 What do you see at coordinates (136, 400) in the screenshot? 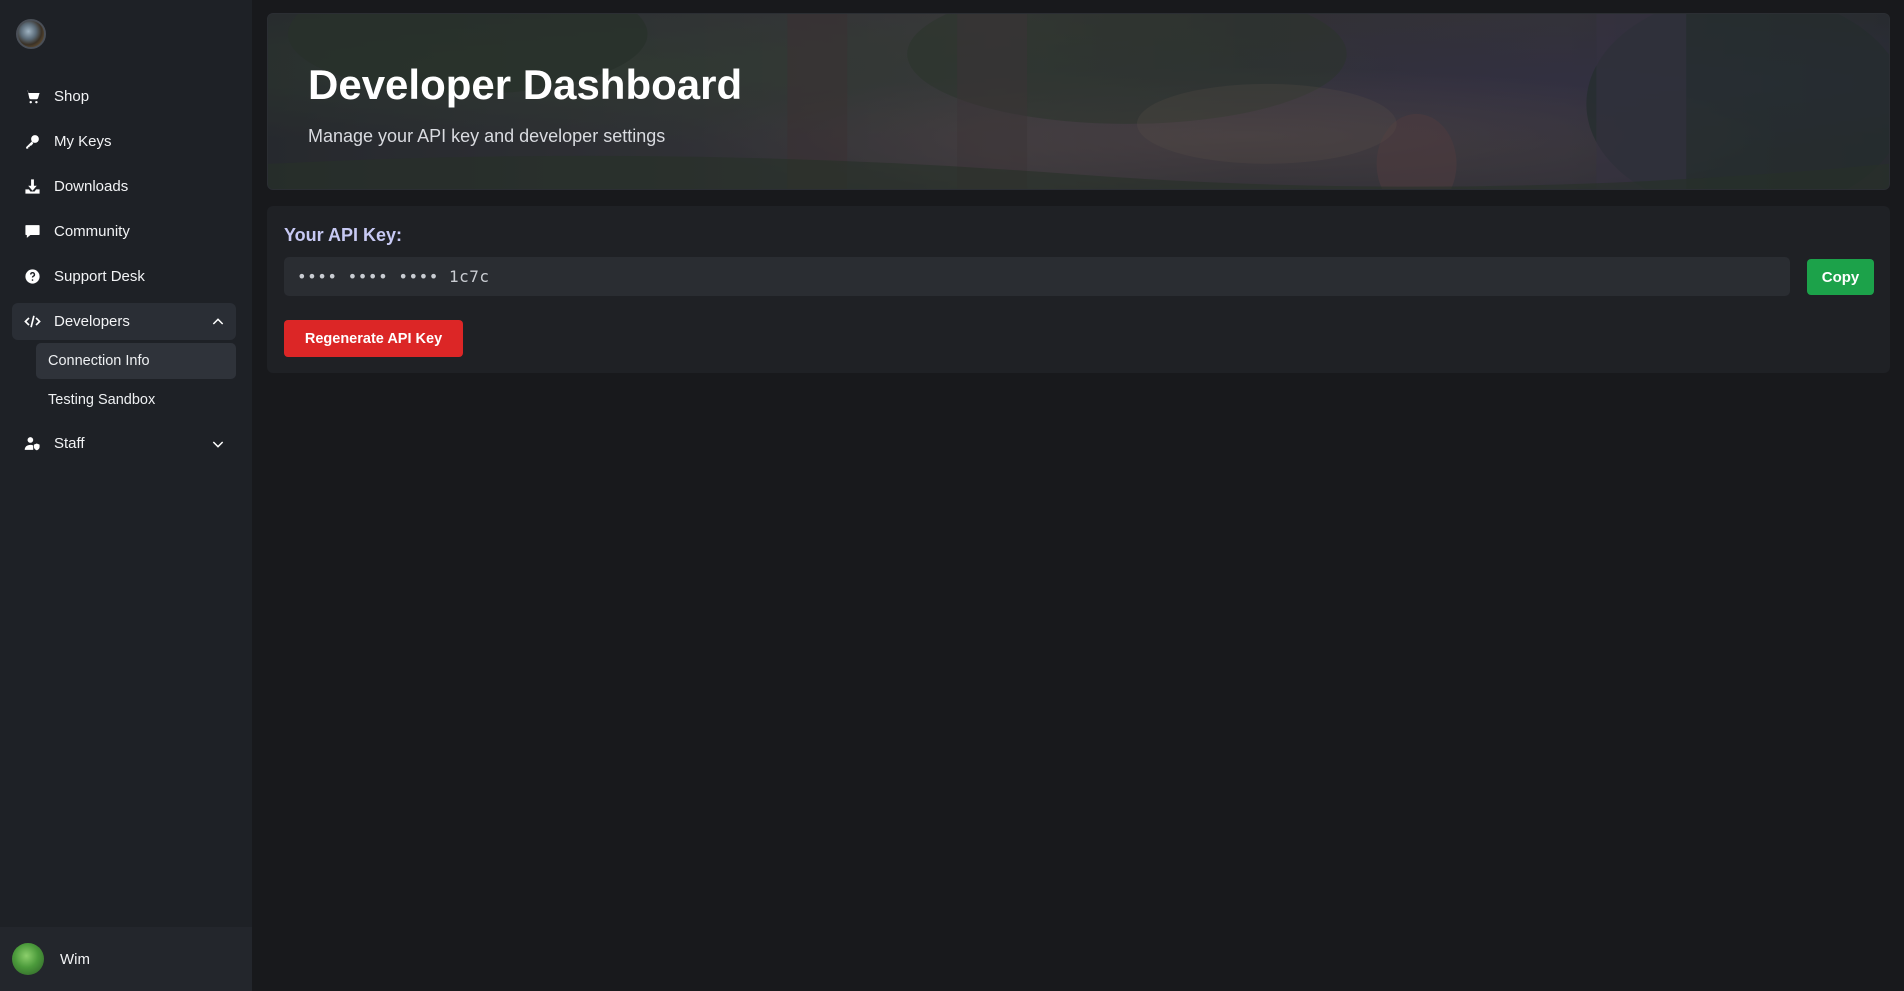
I see `sidebar-subitem-testing-sandbox: Testing Sandbox` at bounding box center [136, 400].